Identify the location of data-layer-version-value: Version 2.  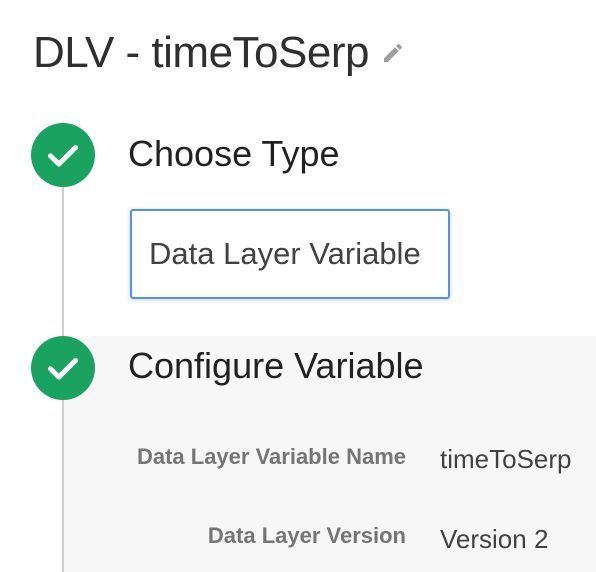
(494, 539).